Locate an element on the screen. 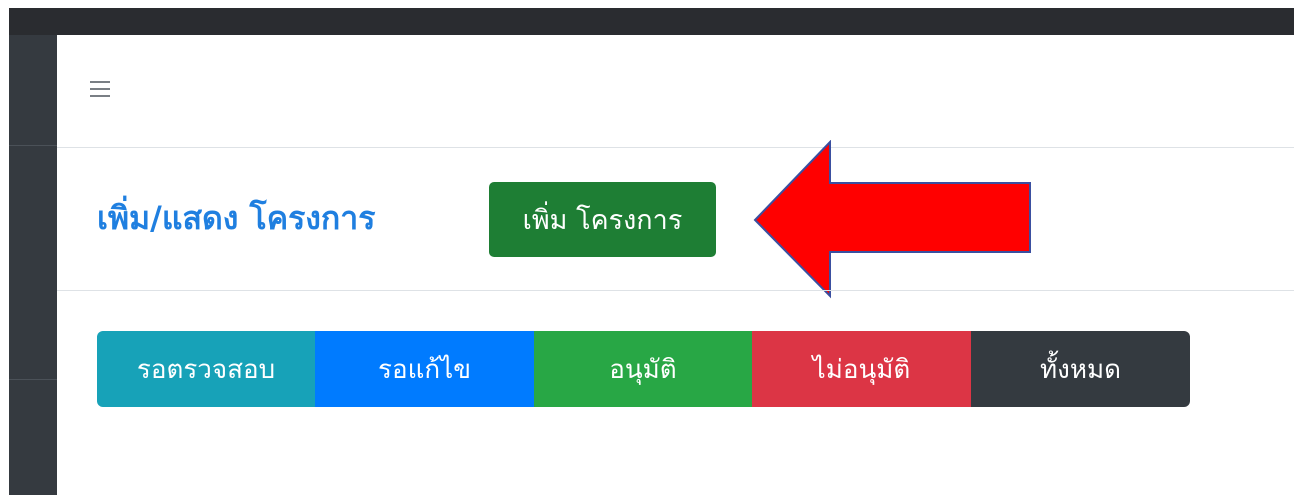  page-title: เพิ่ม/แสดง โครงการ is located at coordinates (236, 218).